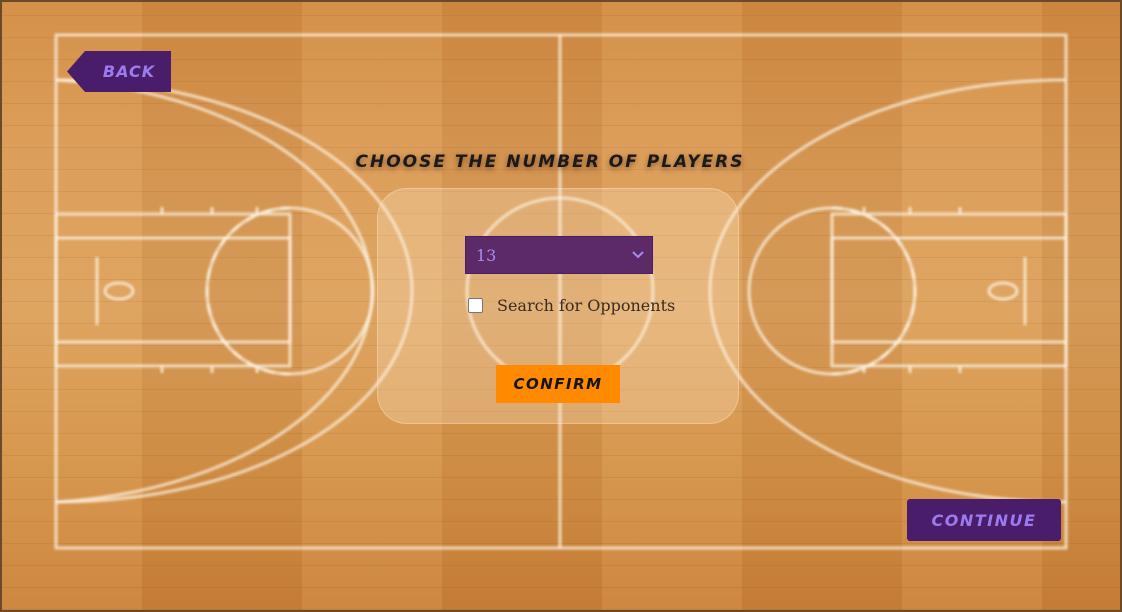 The image size is (1122, 612). I want to click on search-opponents-label: Search for Opponents, so click(586, 305).